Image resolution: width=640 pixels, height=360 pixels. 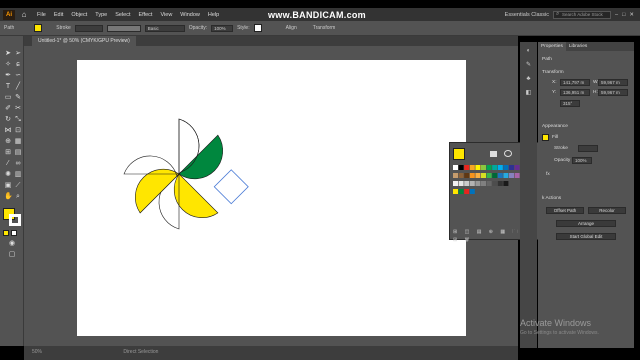 I want to click on symbol-sprayer-tool-icon: ✺, so click(x=8, y=175).